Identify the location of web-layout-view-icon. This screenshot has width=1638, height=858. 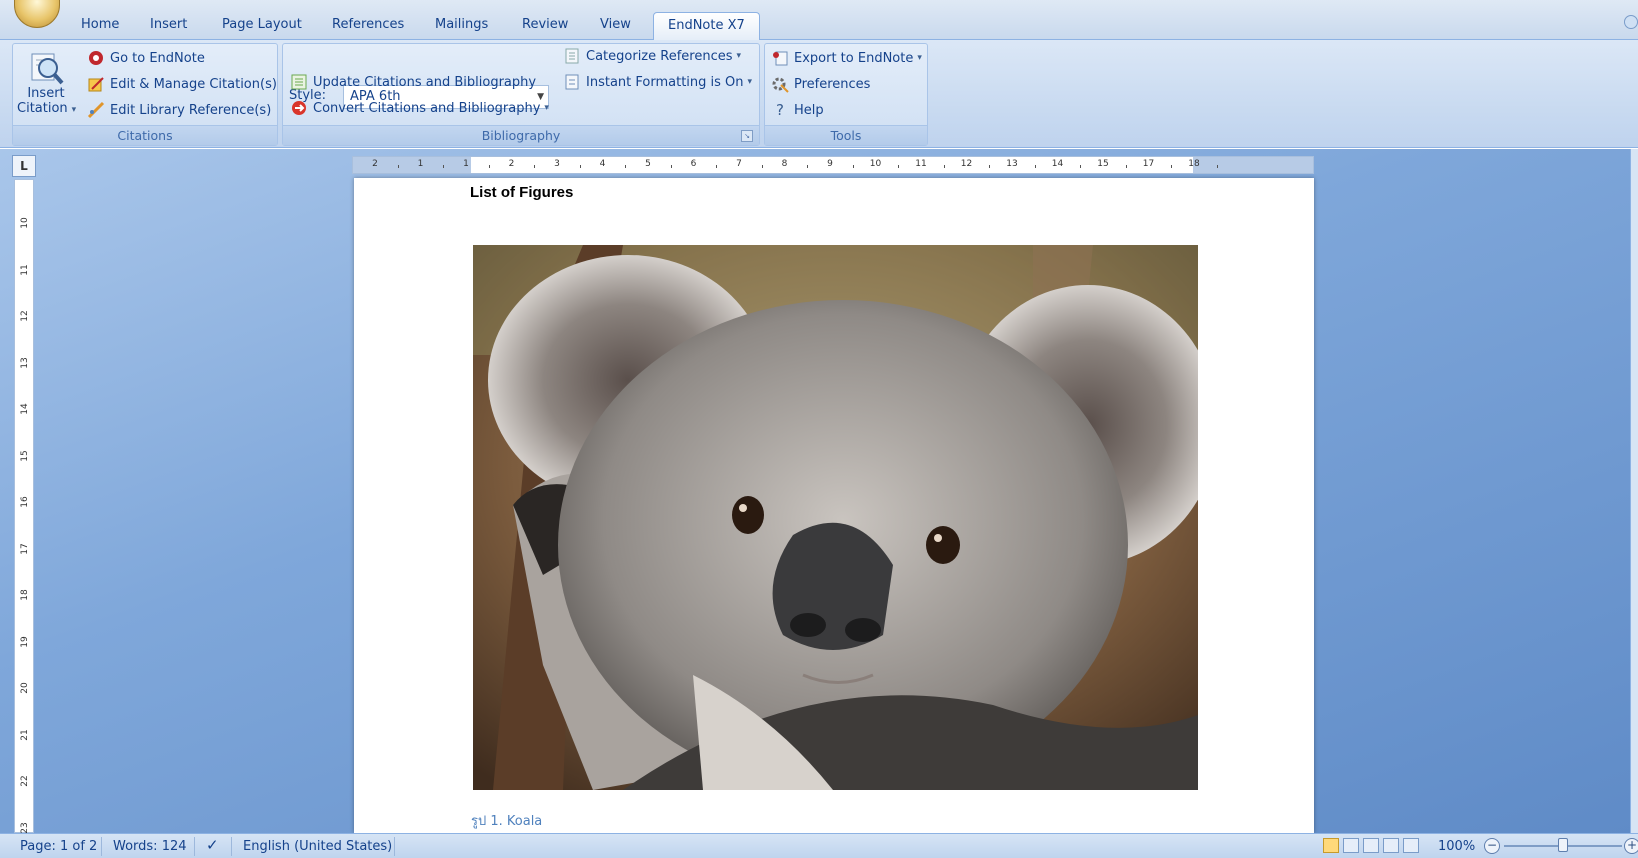
(1371, 845).